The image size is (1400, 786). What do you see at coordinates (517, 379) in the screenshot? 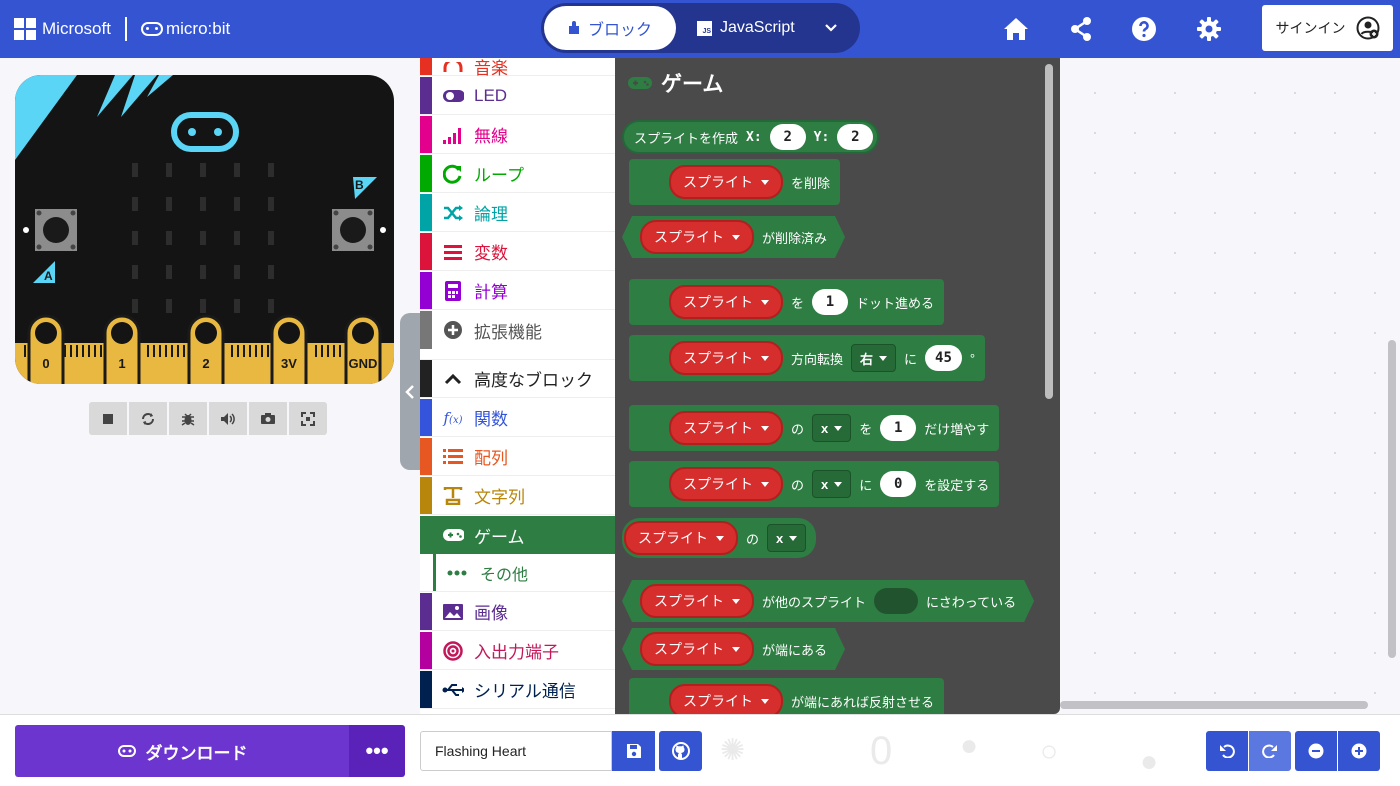
I see `toolbox-item-advanced: 高度なブロック` at bounding box center [517, 379].